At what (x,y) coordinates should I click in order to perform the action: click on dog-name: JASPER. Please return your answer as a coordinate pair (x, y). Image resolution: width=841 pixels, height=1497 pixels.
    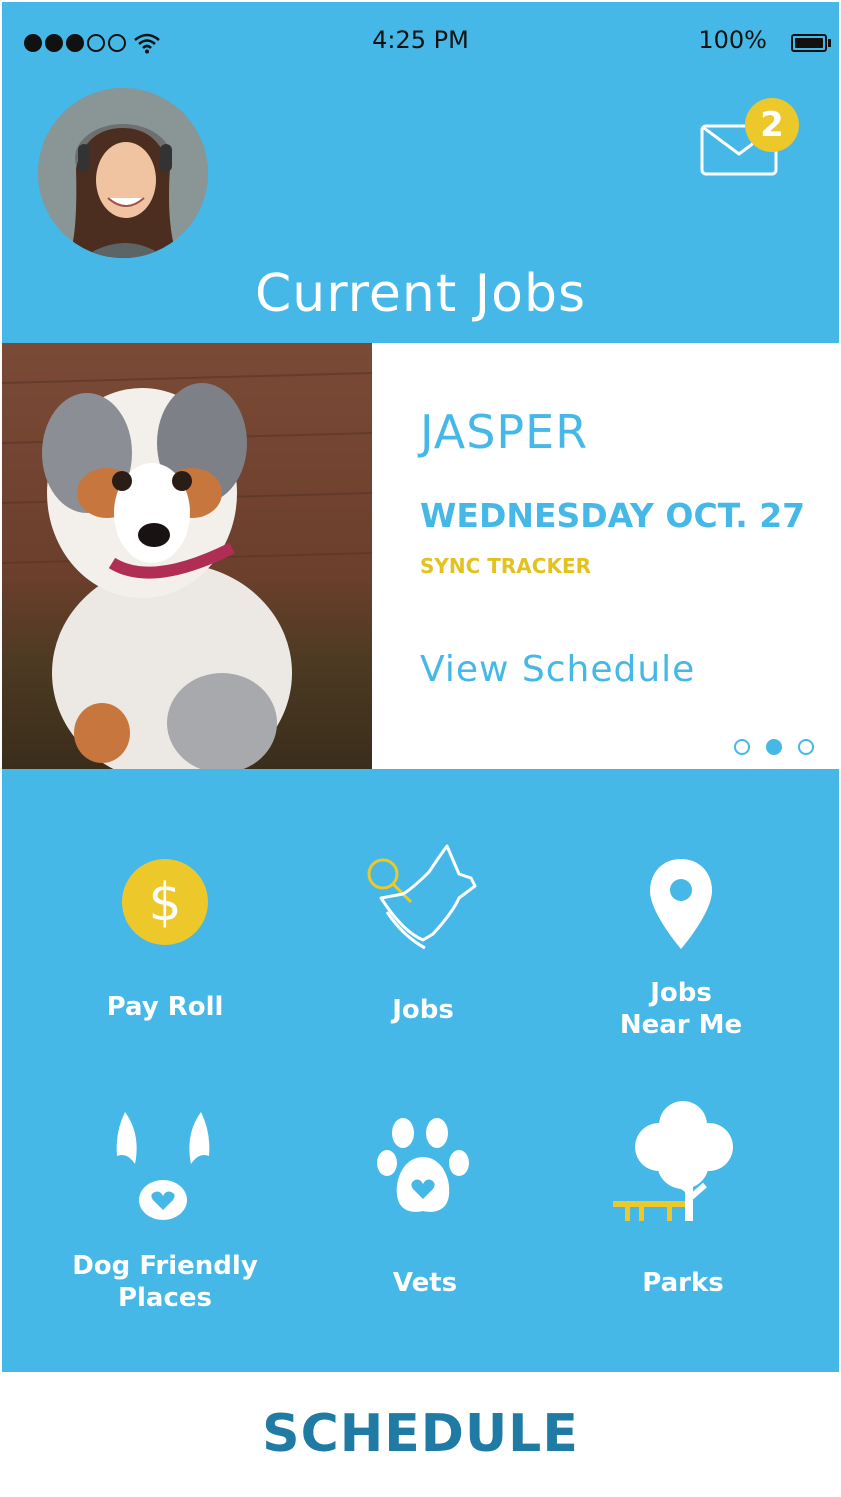
    Looking at the image, I should click on (504, 432).